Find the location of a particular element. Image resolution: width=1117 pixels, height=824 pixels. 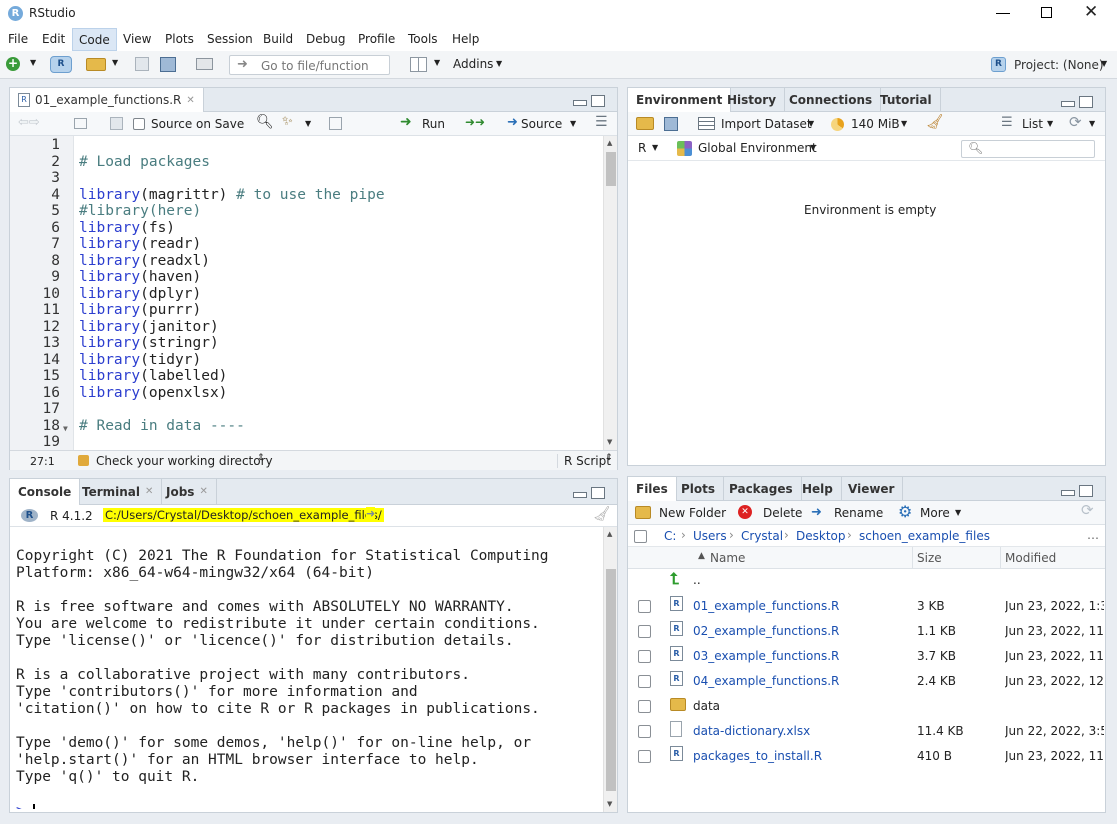

breadcrumb-folder: schoen_example_files is located at coordinates (924, 536).